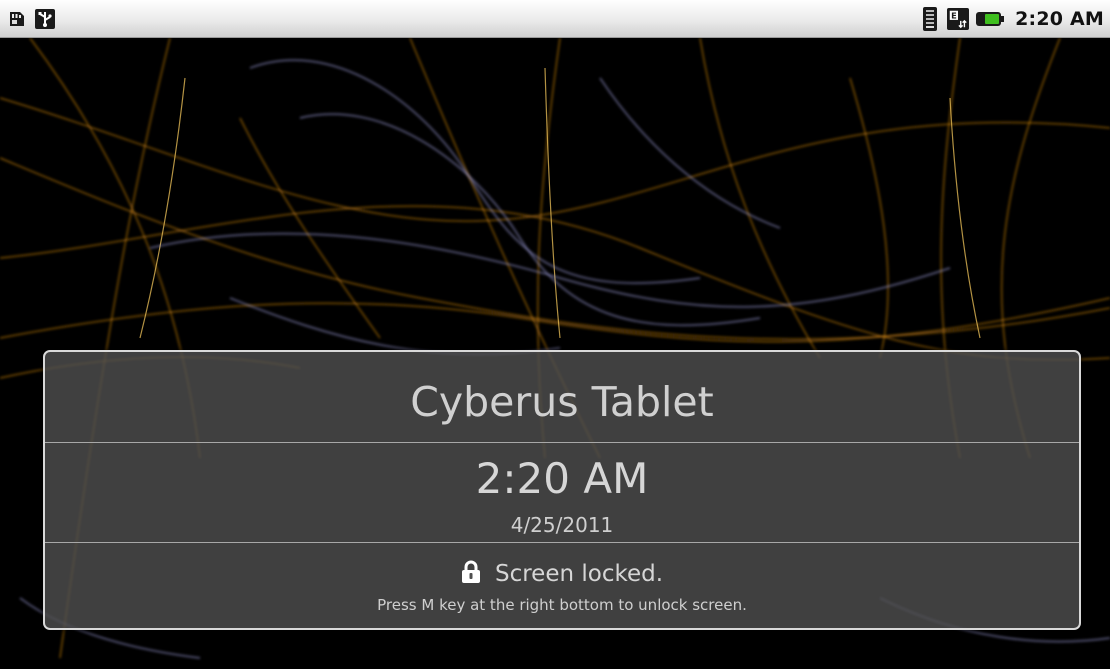  What do you see at coordinates (958, 19) in the screenshot?
I see `data-transfer-icon: E` at bounding box center [958, 19].